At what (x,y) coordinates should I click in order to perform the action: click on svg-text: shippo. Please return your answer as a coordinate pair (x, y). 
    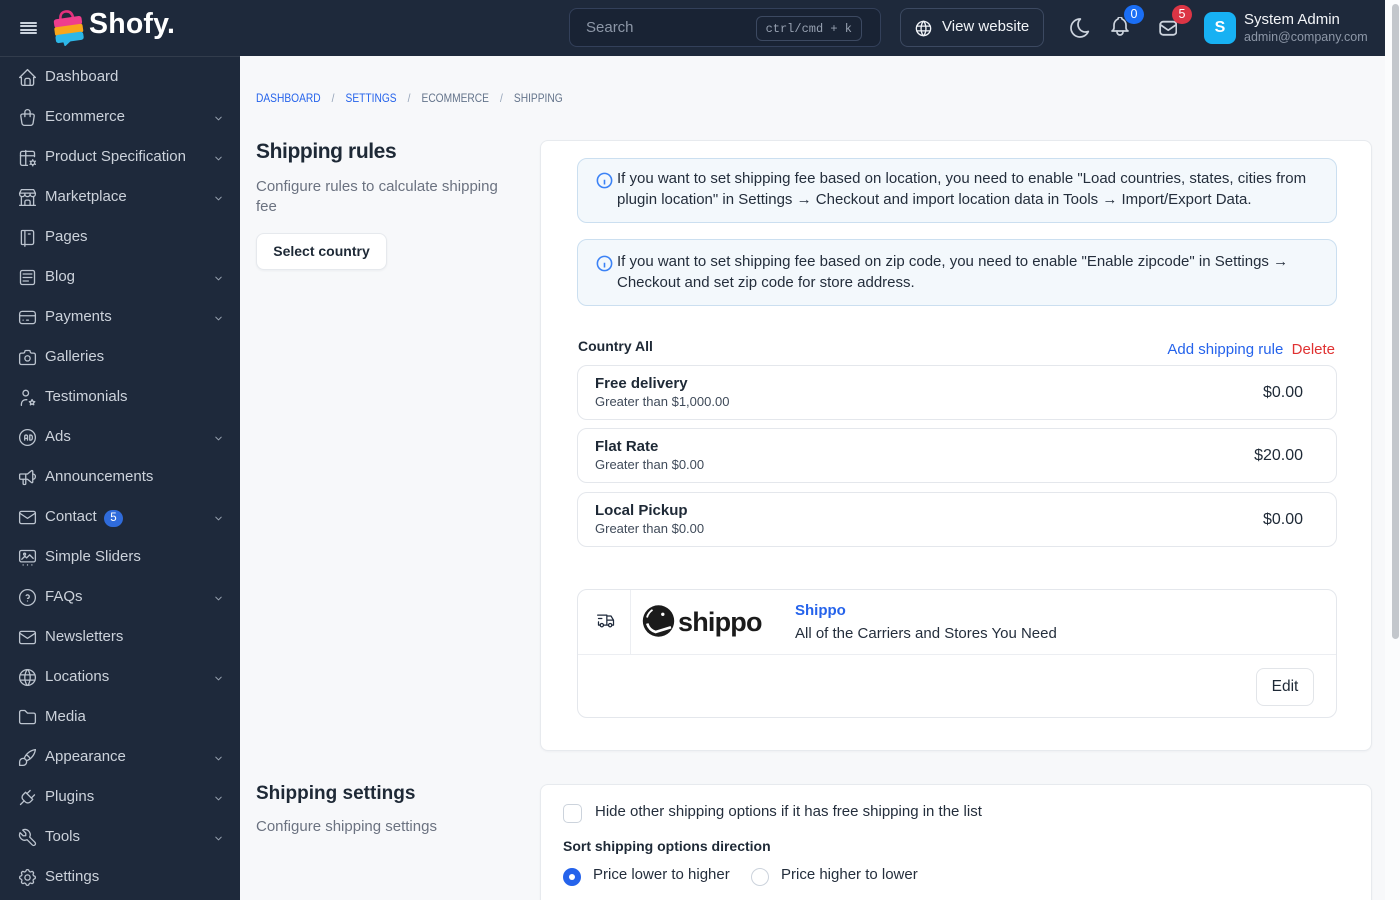
    Looking at the image, I should click on (720, 622).